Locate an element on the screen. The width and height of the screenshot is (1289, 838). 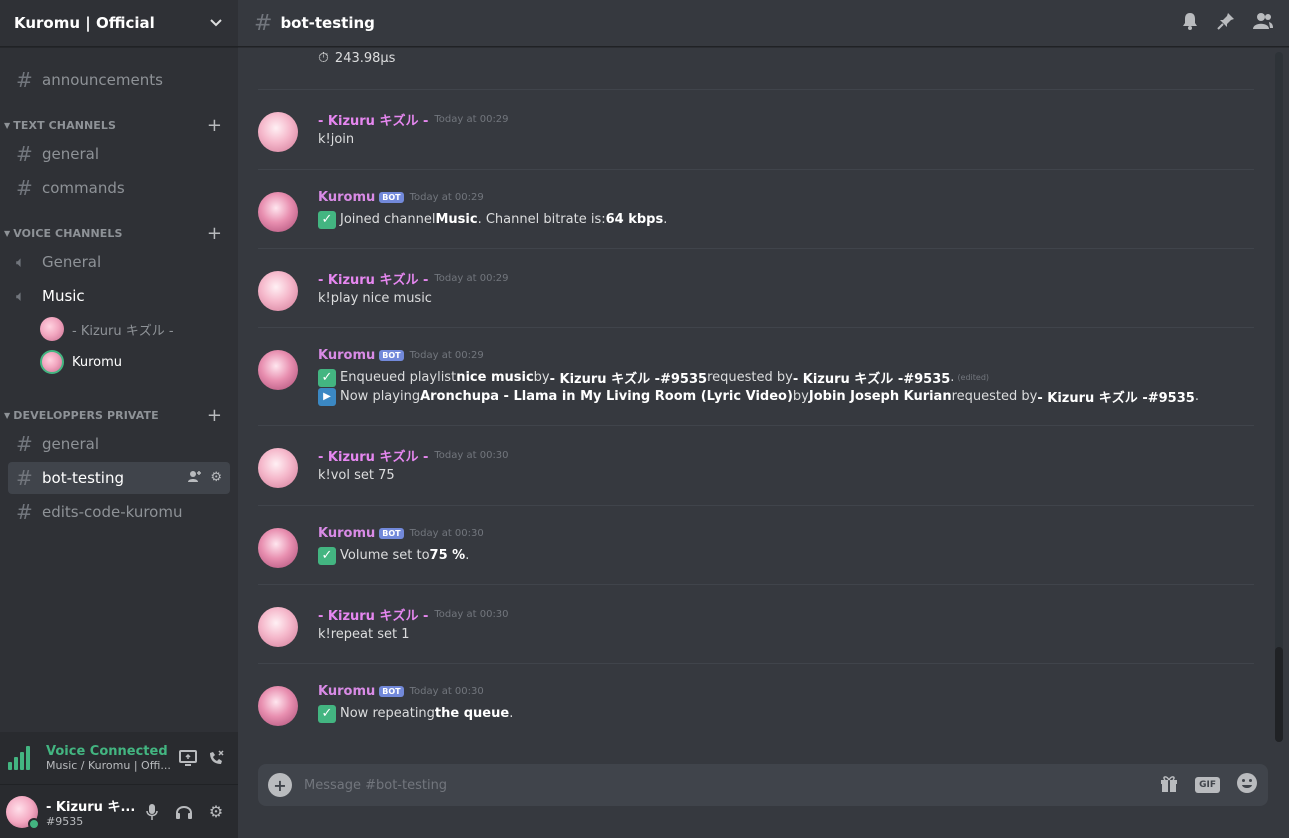
scrollbar is located at coordinates (1279, 397).